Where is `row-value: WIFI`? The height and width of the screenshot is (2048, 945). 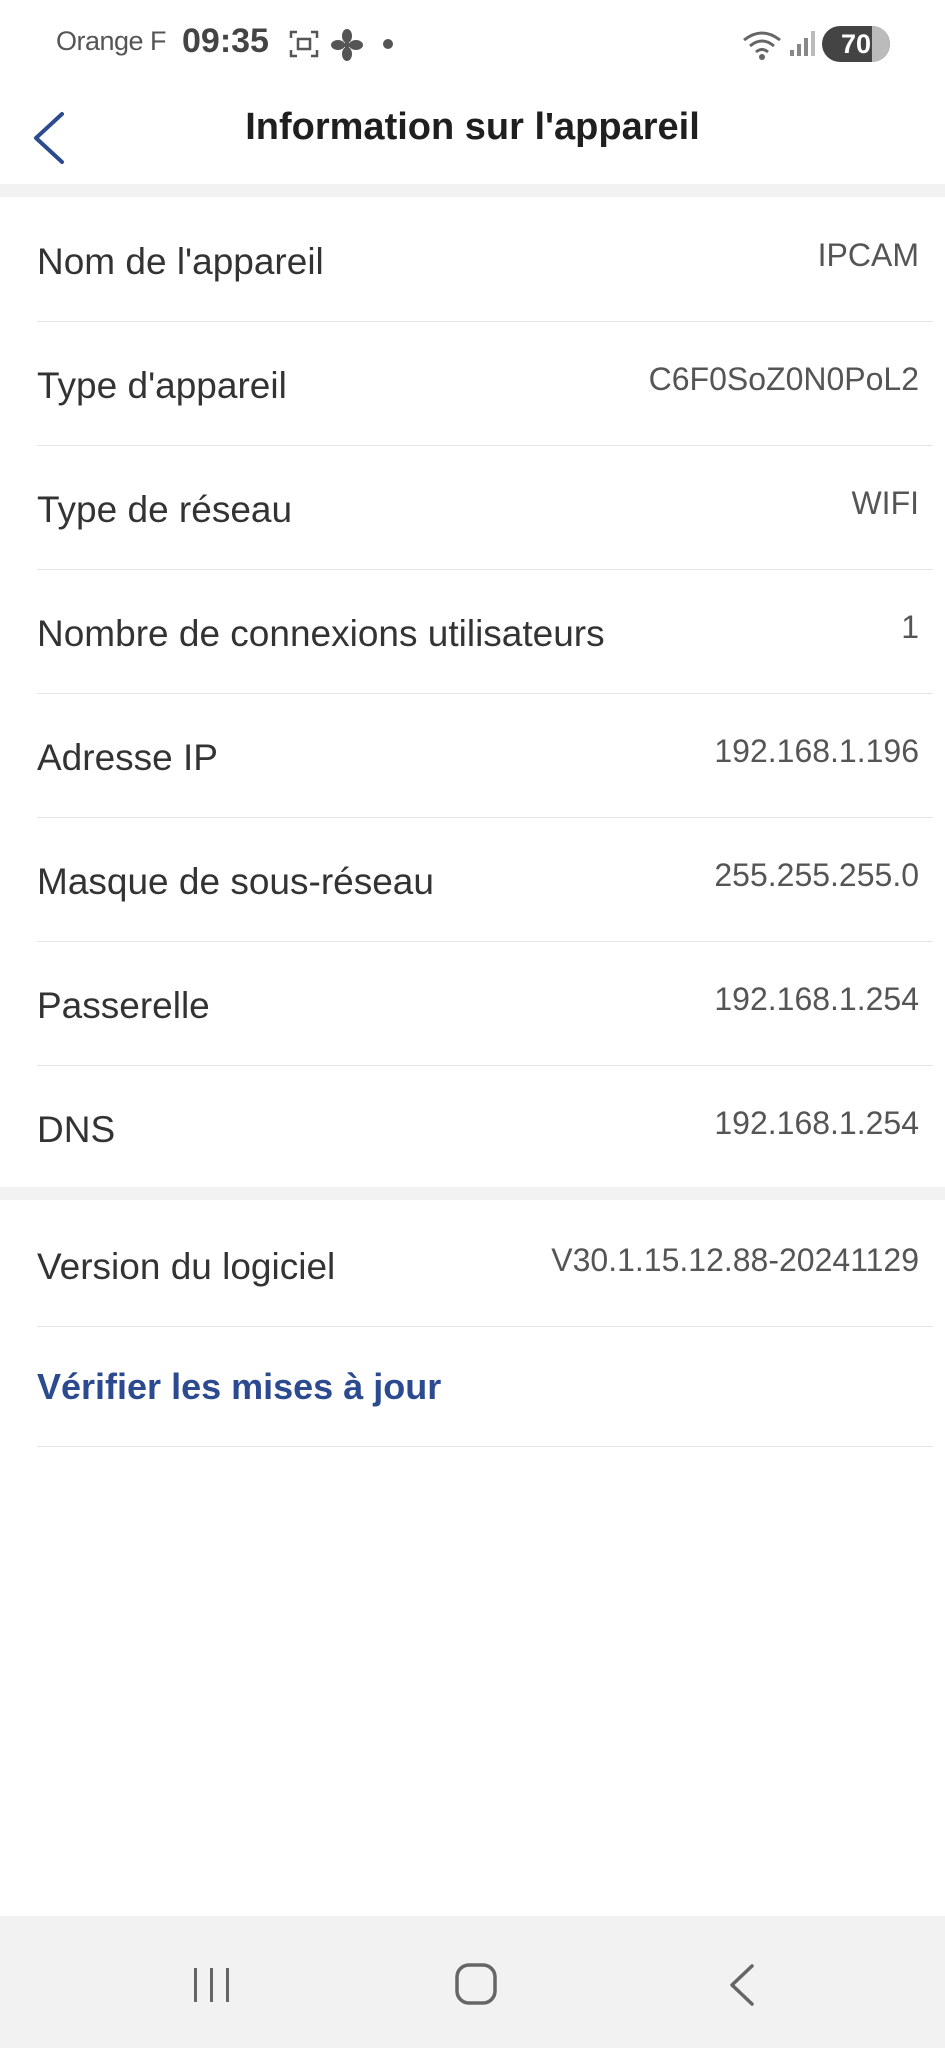
row-value: WIFI is located at coordinates (885, 503).